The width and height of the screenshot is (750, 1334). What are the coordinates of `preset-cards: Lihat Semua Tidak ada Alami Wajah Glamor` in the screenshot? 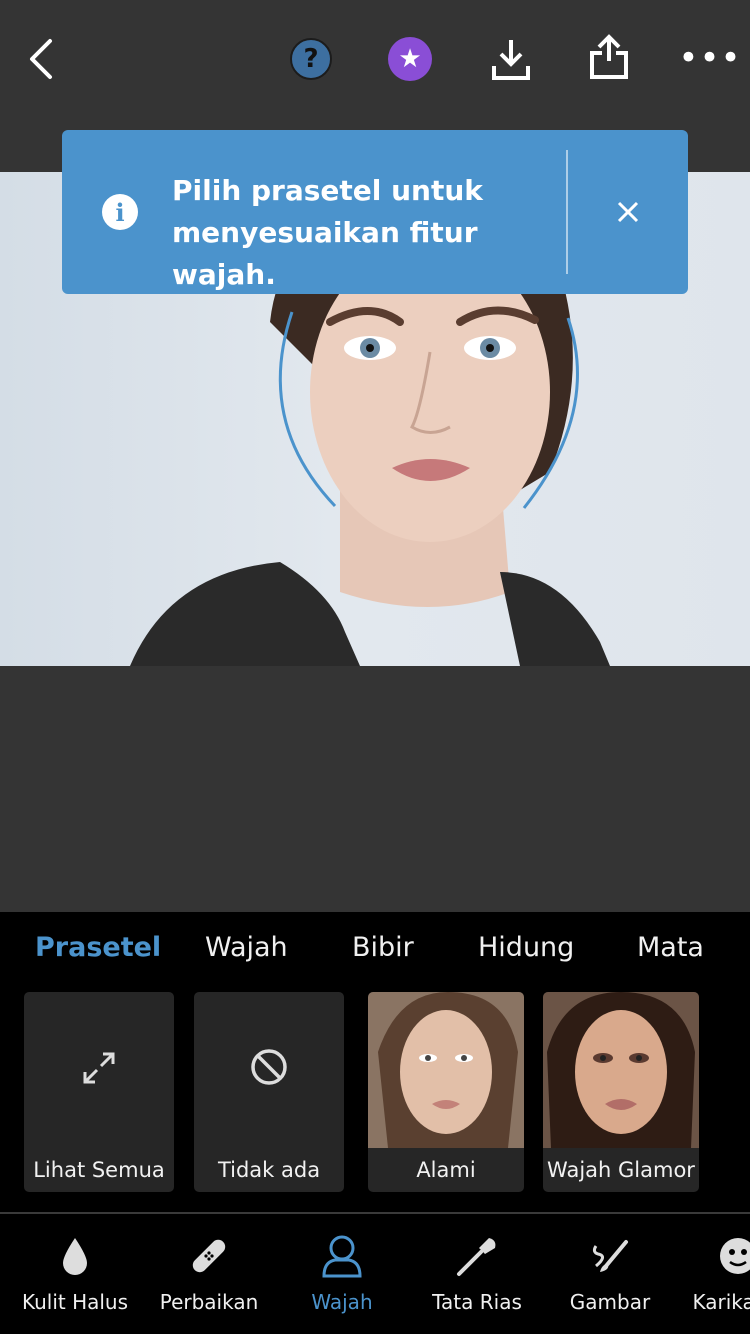 It's located at (375, 1092).